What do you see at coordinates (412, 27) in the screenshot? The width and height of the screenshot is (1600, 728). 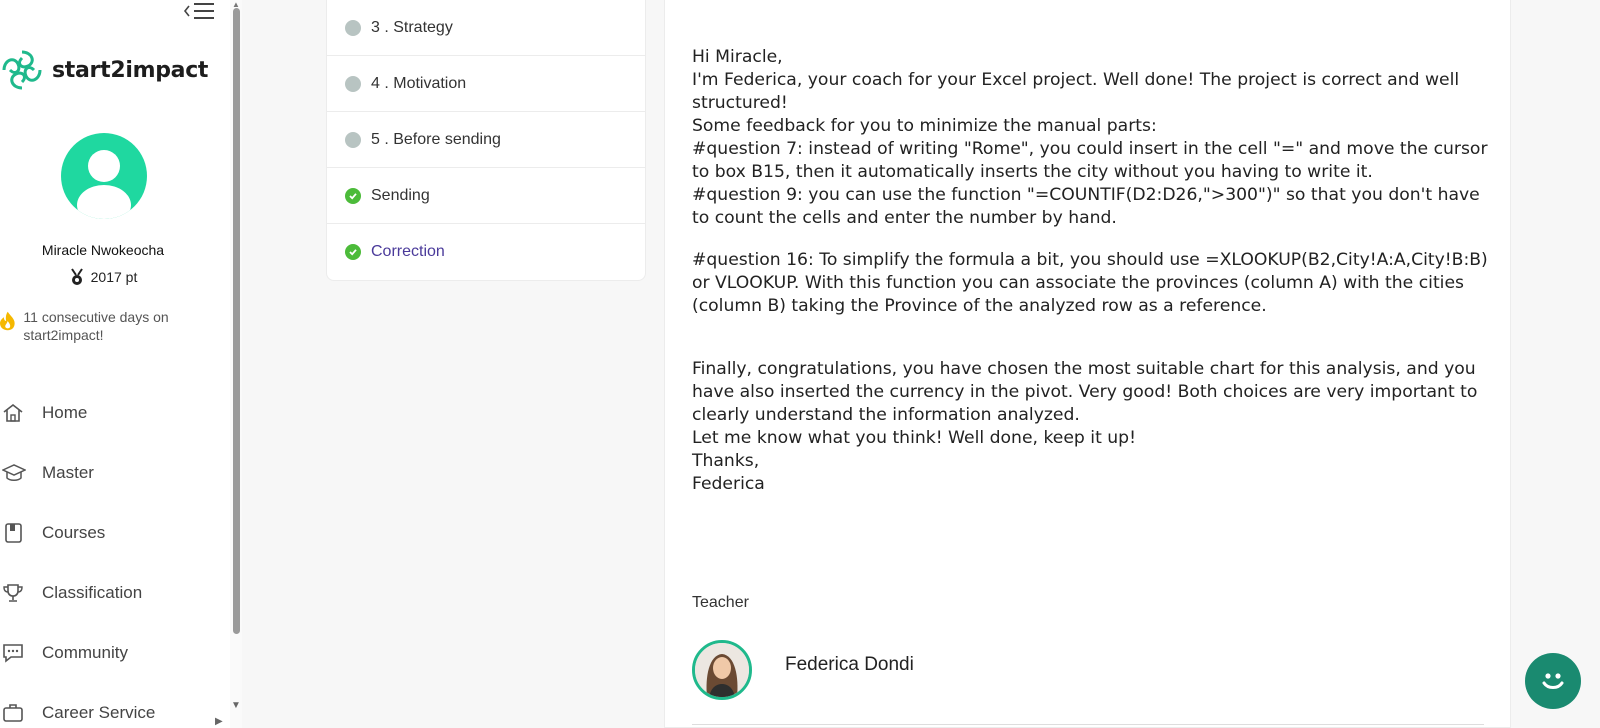 I see `step-label: 3 . Strategy` at bounding box center [412, 27].